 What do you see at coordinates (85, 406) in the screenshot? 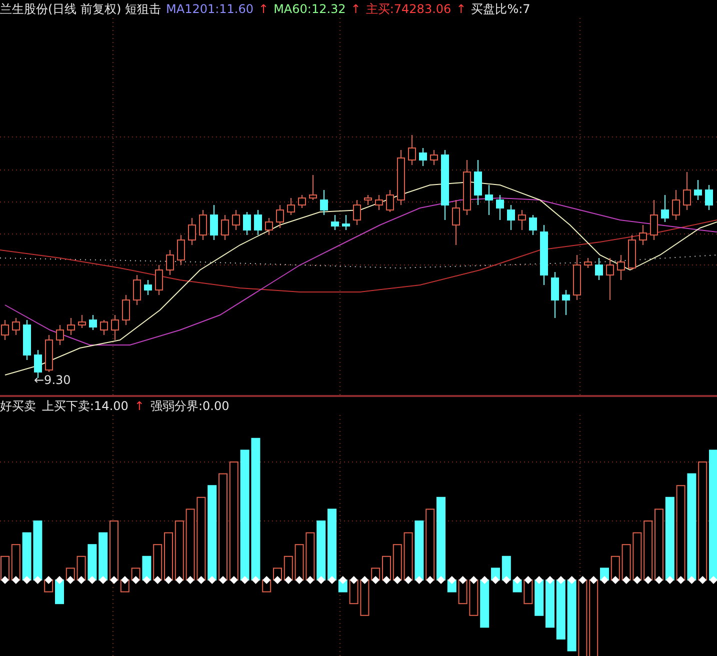
I see `legend-text: 上买下卖:14.00` at bounding box center [85, 406].